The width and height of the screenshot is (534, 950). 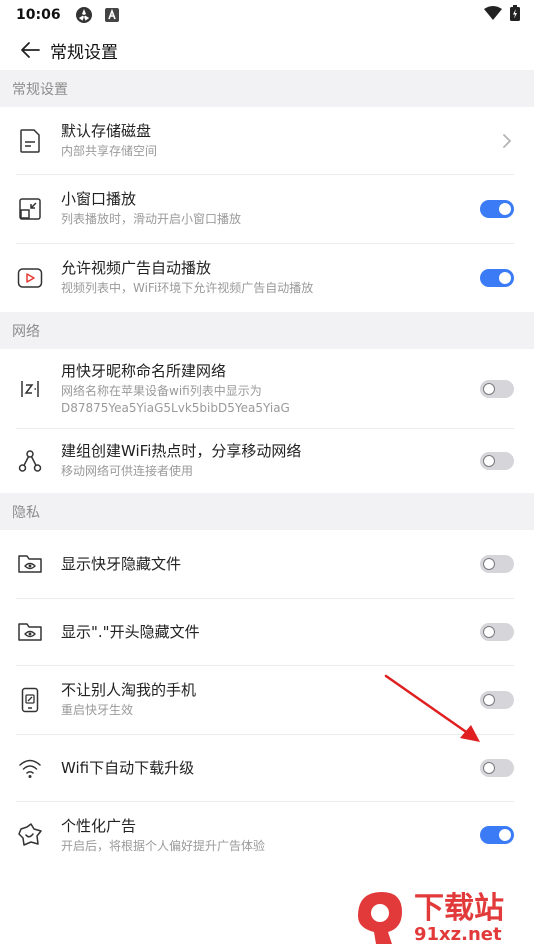 I want to click on watermark-title: 下载站, so click(x=459, y=908).